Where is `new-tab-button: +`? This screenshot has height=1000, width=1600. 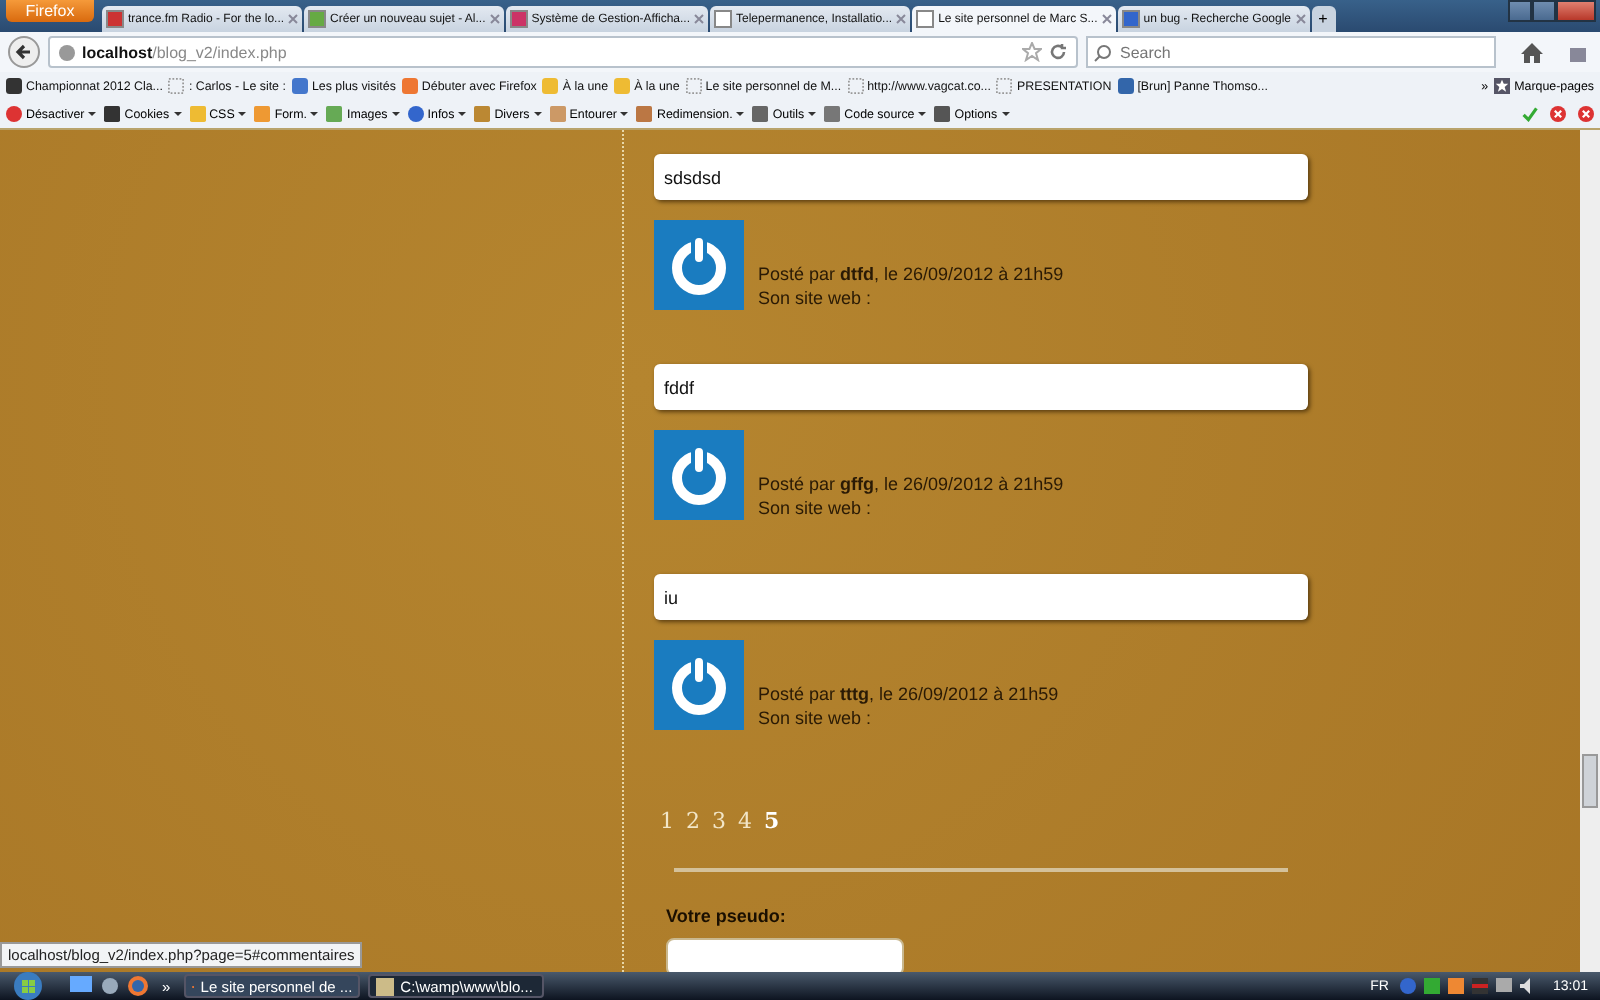 new-tab-button: + is located at coordinates (1323, 19).